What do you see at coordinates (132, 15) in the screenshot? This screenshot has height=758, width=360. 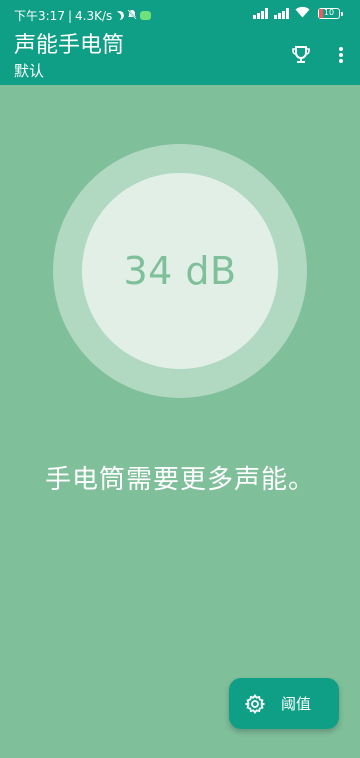 I see `bell-off-icon` at bounding box center [132, 15].